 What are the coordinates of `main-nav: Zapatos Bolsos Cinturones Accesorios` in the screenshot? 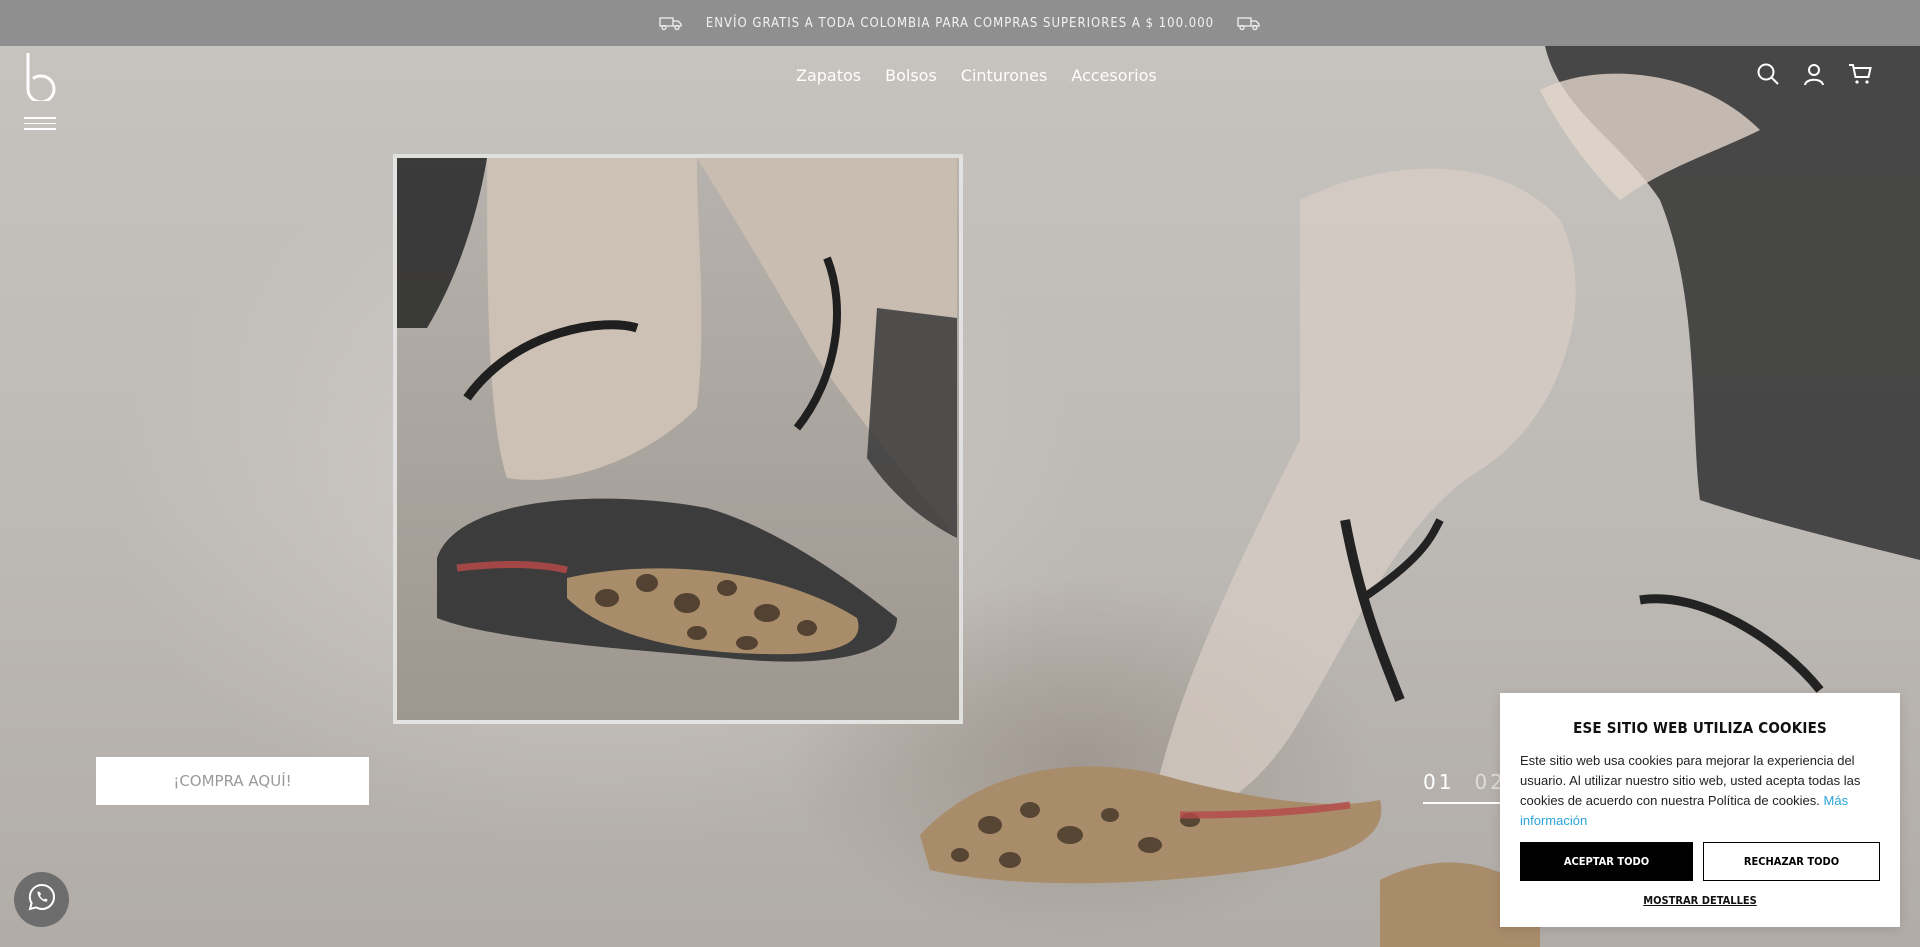 It's located at (976, 75).